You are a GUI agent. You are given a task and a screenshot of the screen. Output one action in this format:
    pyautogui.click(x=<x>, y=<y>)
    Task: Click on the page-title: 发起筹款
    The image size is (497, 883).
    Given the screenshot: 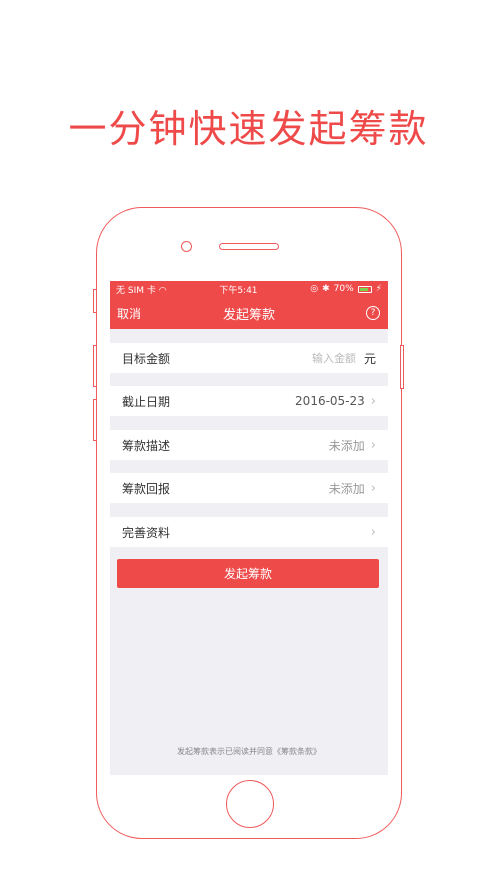 What is the action you would take?
    pyautogui.click(x=248, y=315)
    